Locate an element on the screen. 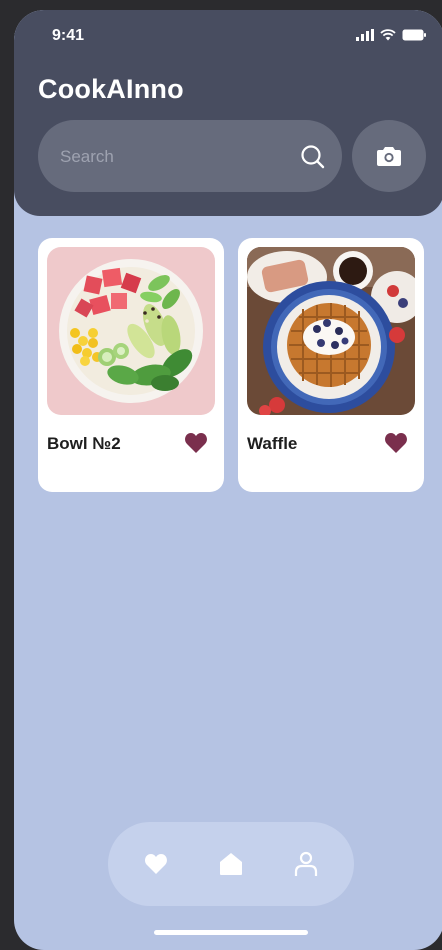 Image resolution: width=442 pixels, height=950 pixels. signal-icon is located at coordinates (365, 35).